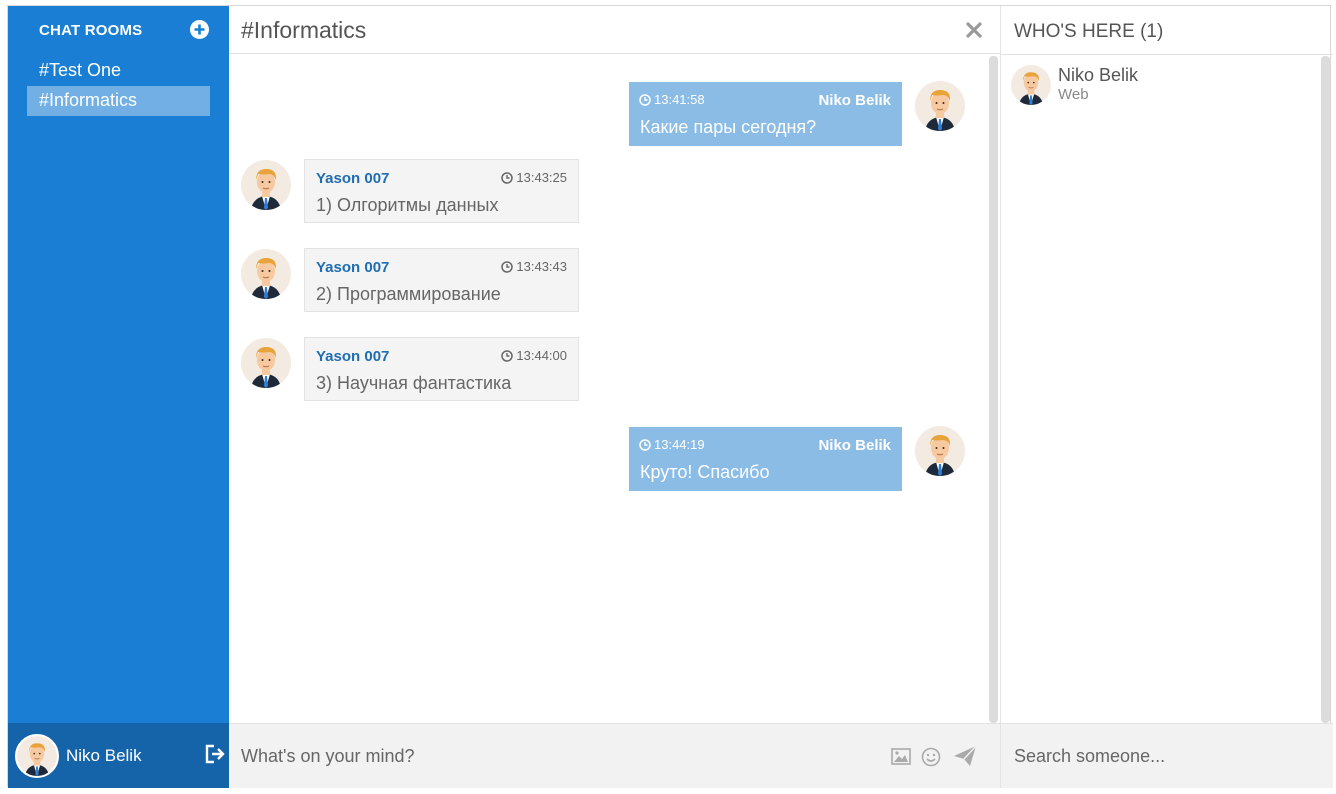 Image resolution: width=1336 pixels, height=794 pixels. What do you see at coordinates (534, 177) in the screenshot?
I see `message-time: 13:43:25` at bounding box center [534, 177].